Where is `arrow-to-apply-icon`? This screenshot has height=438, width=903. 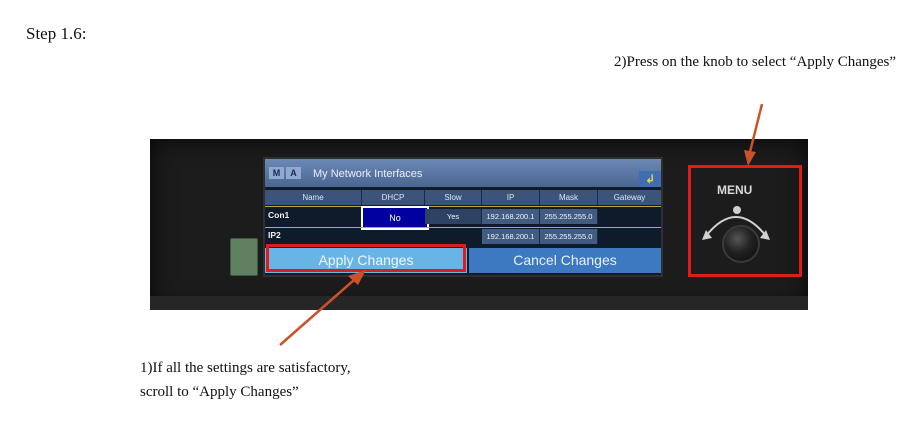
arrow-to-apply-icon is located at coordinates (322, 308).